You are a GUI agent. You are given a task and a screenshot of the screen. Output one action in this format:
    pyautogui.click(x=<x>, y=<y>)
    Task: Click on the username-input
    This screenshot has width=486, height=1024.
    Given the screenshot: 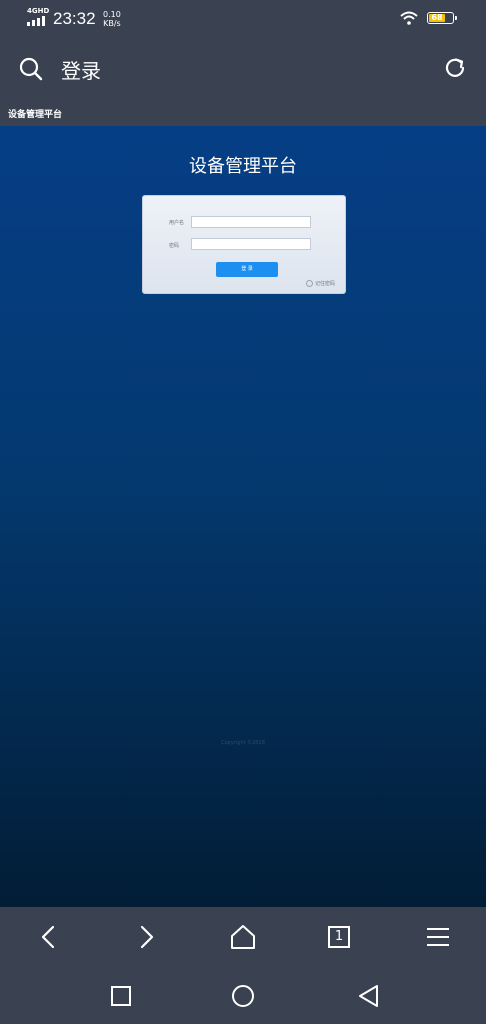 What is the action you would take?
    pyautogui.click(x=251, y=222)
    